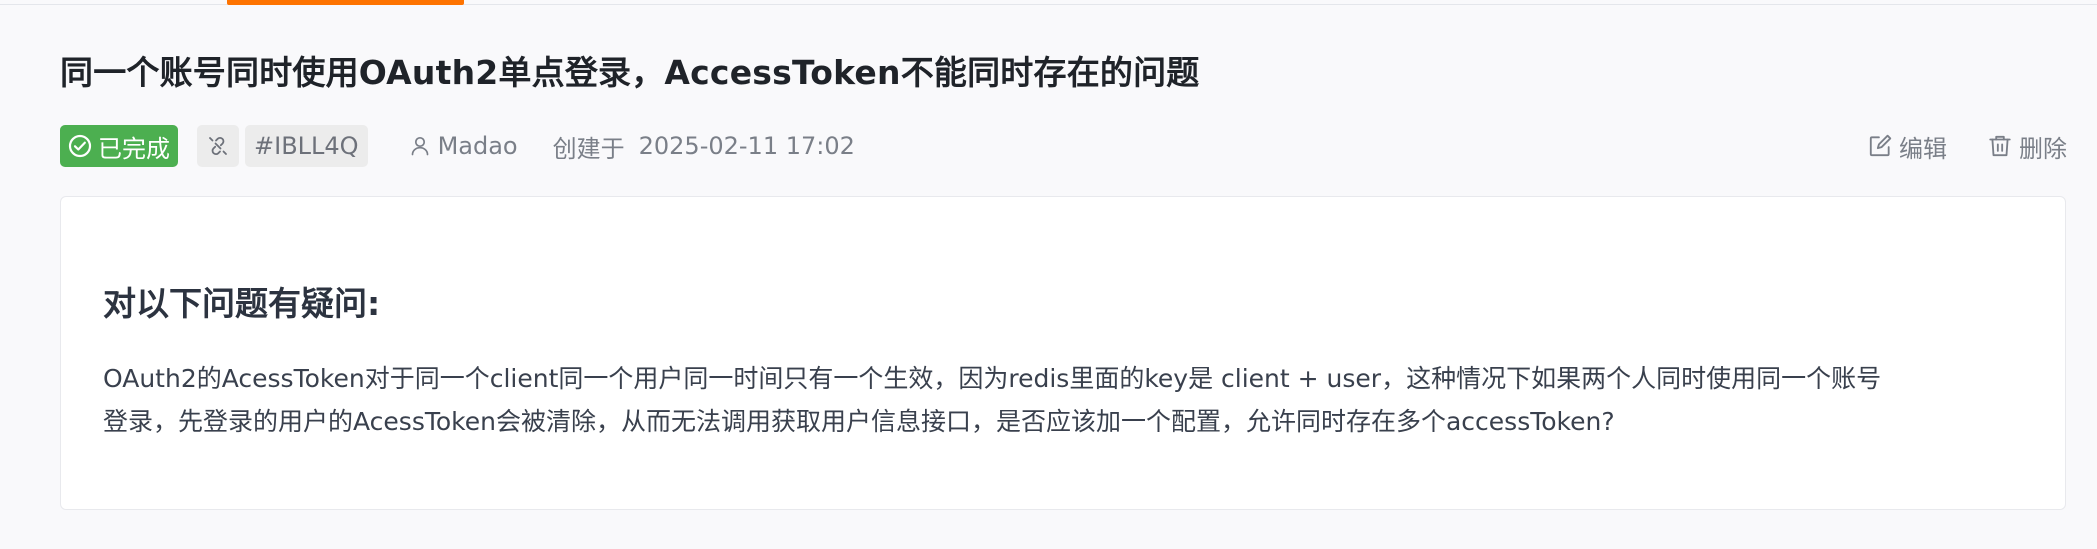  What do you see at coordinates (134, 148) in the screenshot?
I see `status-label: 已完成` at bounding box center [134, 148].